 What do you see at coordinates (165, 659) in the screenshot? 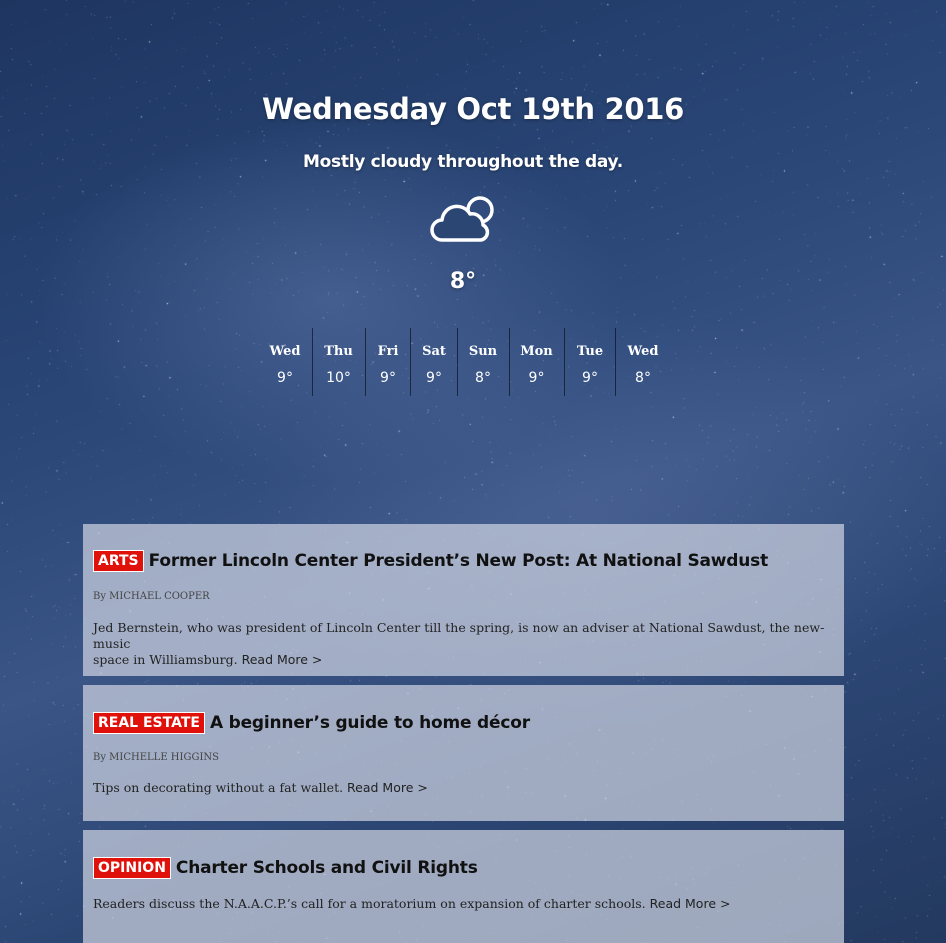
I see `description-text: space in Williamsburg.` at bounding box center [165, 659].